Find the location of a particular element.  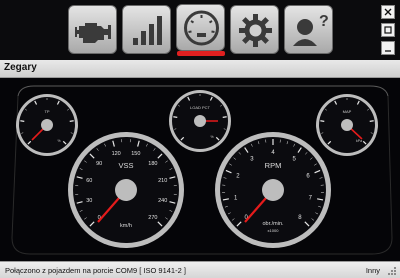

data-button is located at coordinates (146, 29).